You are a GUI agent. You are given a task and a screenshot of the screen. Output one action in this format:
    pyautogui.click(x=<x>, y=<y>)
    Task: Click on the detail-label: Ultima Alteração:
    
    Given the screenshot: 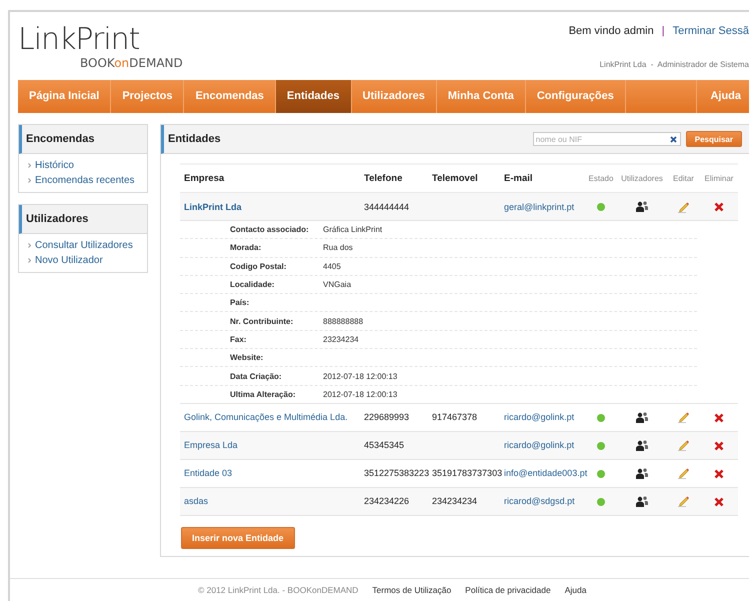 What is the action you would take?
    pyautogui.click(x=263, y=394)
    